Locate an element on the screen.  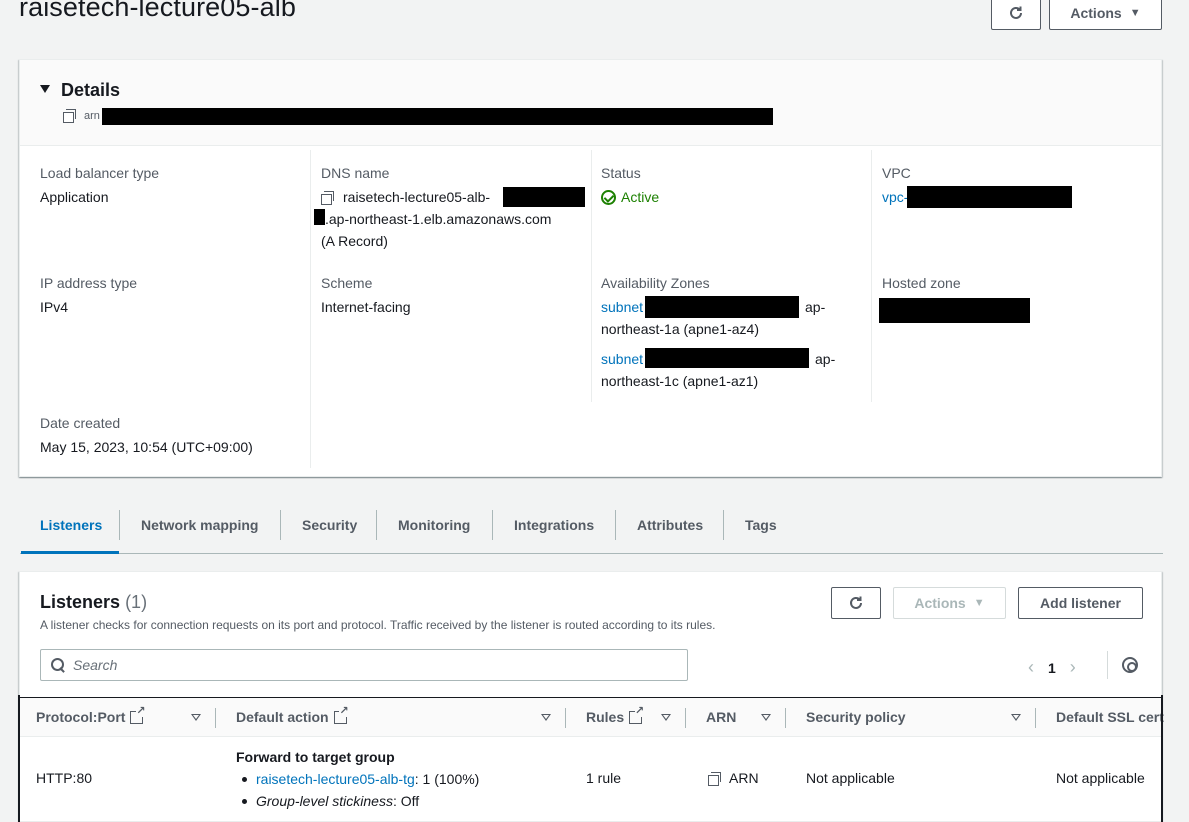
search-input is located at coordinates (353, 665).